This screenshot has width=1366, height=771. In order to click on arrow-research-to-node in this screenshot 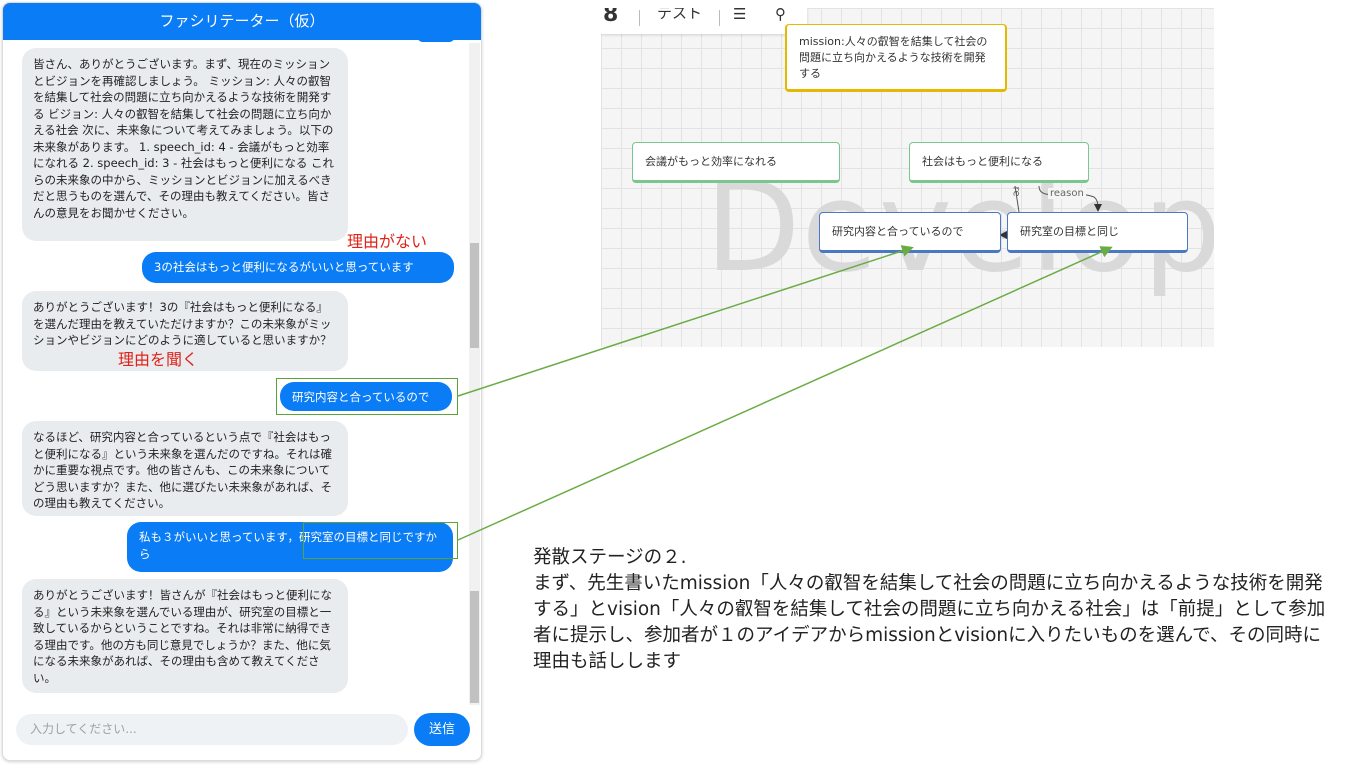, I will do `click(685, 321)`.